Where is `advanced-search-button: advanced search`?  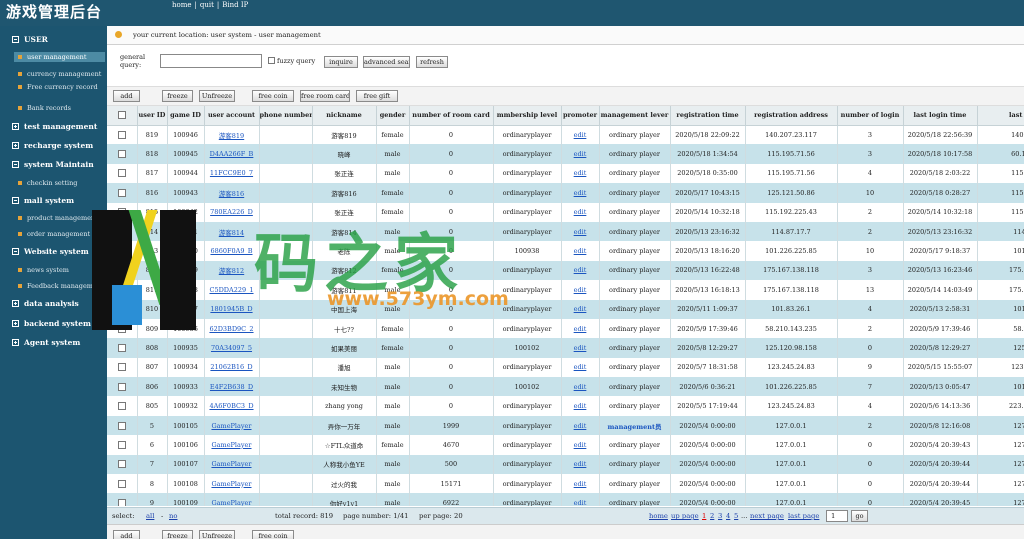 advanced-search-button: advanced search is located at coordinates (386, 62).